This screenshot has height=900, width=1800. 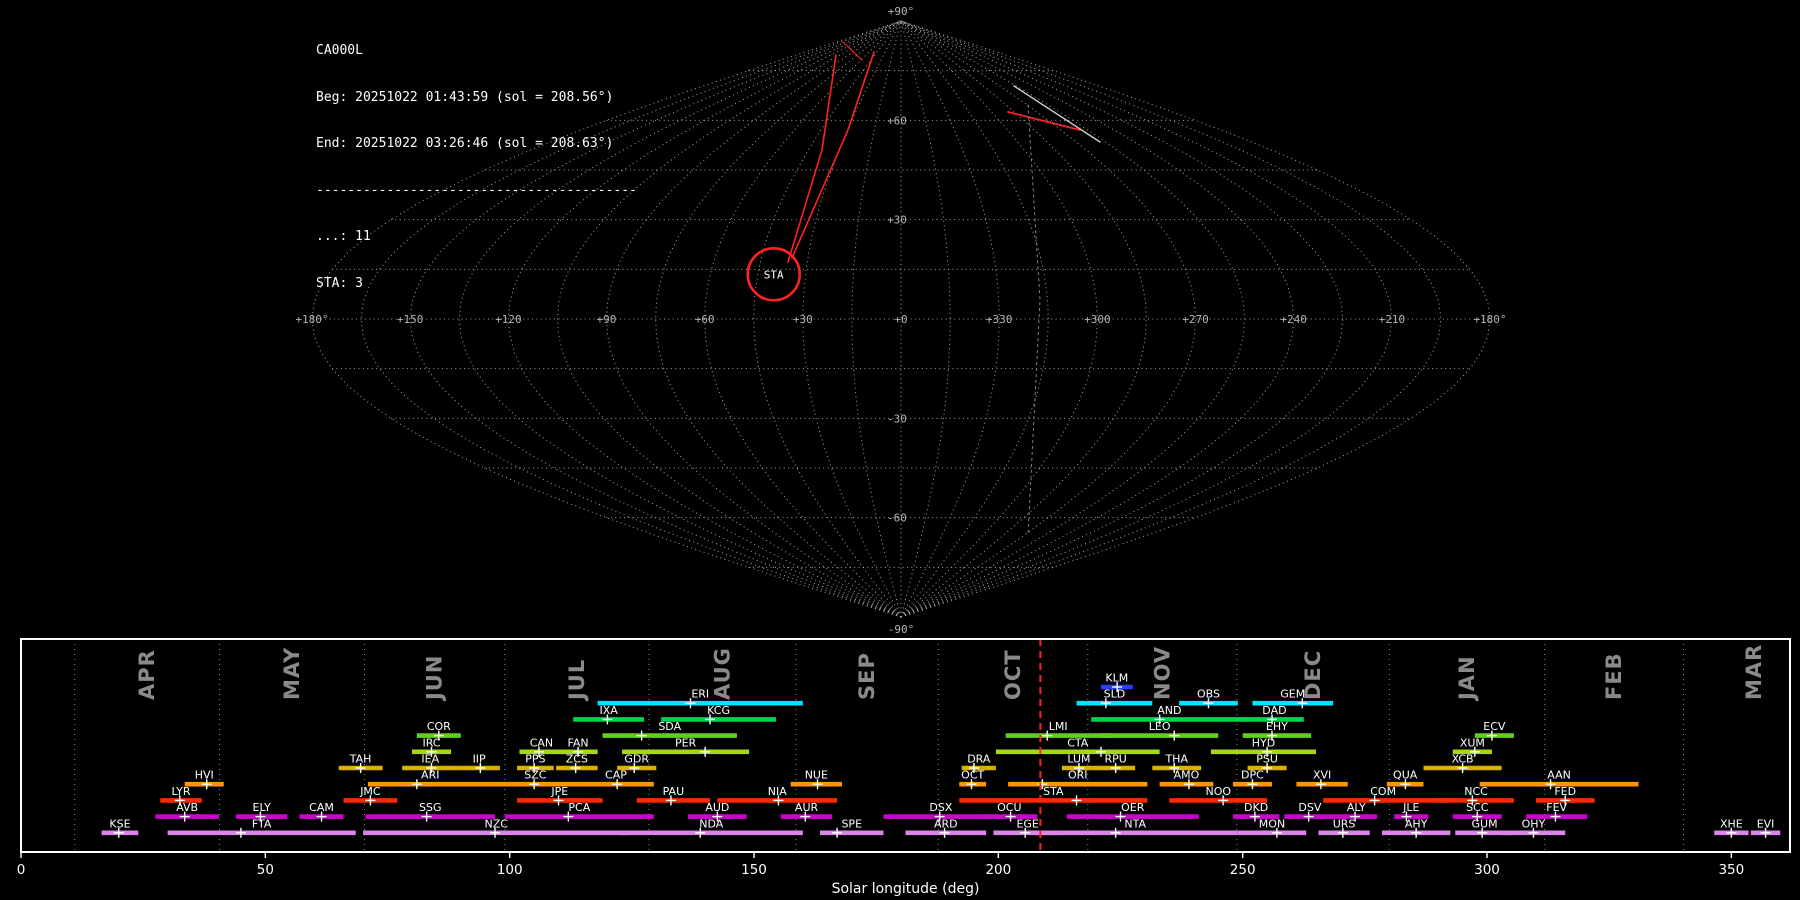 I want to click on shower-label-OHY: OHY, so click(x=1534, y=823).